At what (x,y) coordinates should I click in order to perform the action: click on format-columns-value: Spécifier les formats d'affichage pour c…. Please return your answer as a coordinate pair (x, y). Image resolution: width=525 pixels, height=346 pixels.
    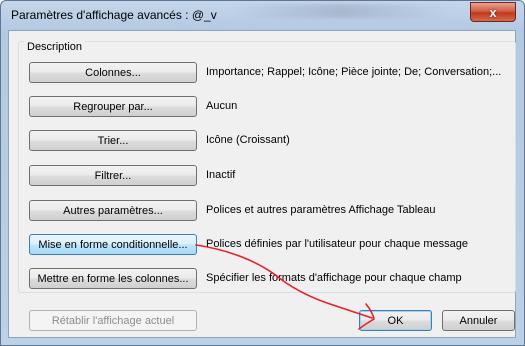
    Looking at the image, I should click on (334, 278).